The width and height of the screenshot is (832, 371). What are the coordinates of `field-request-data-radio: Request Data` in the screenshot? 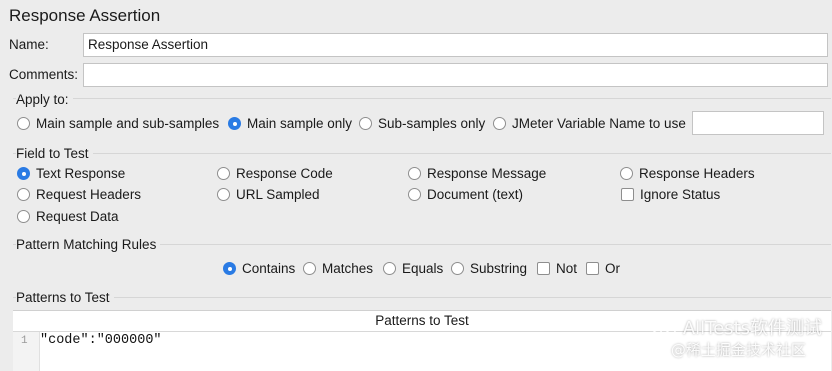 It's located at (68, 216).